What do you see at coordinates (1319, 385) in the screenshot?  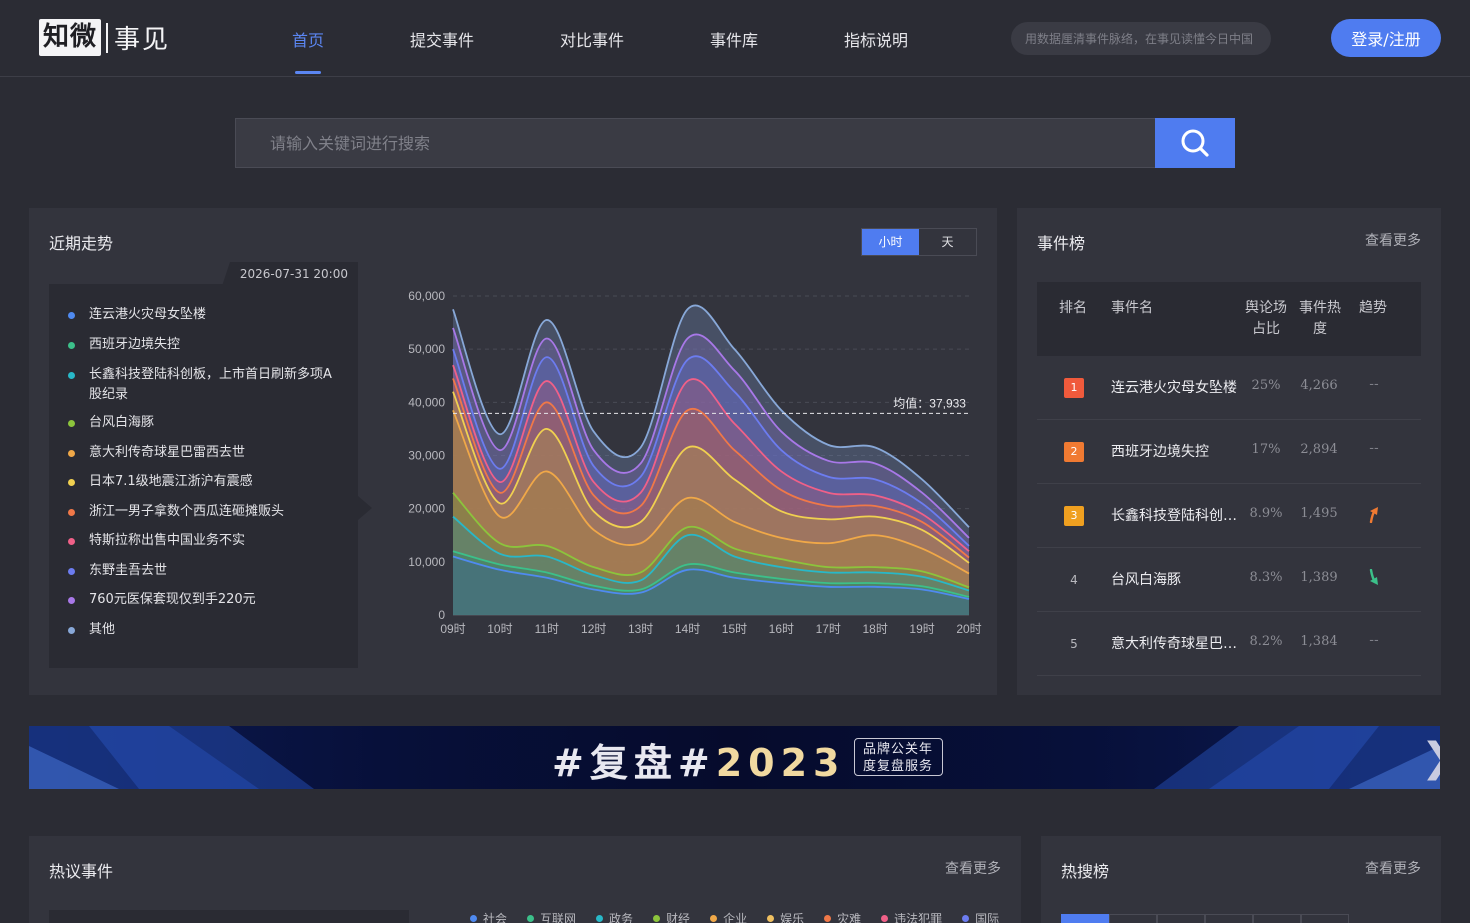 I see `event-heat: 4,266` at bounding box center [1319, 385].